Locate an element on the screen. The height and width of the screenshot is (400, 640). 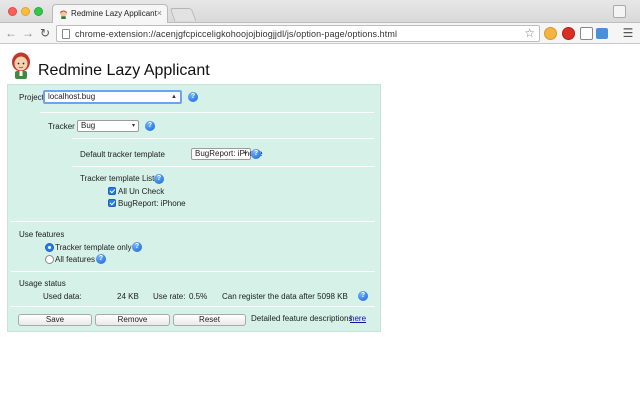
feature-descriptions-text: Detailed feature descriptions is located at coordinates (302, 318).